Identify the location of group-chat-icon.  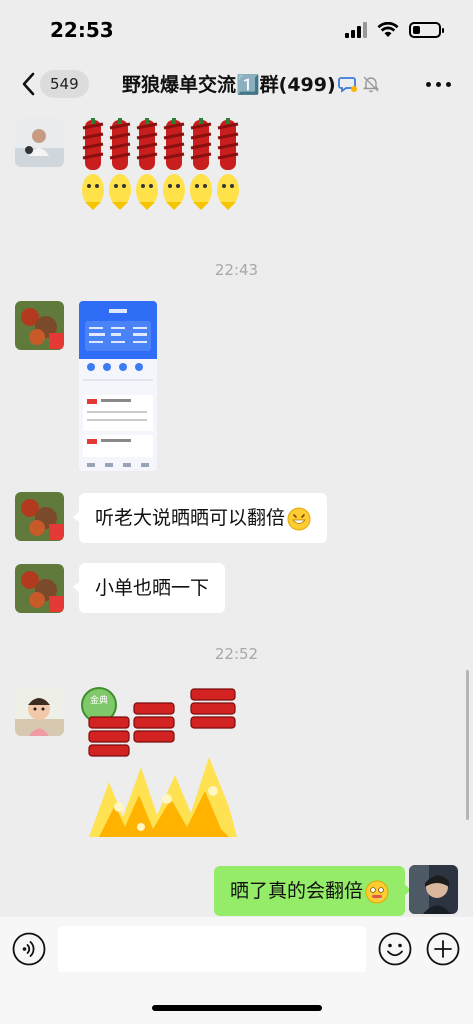
(347, 84).